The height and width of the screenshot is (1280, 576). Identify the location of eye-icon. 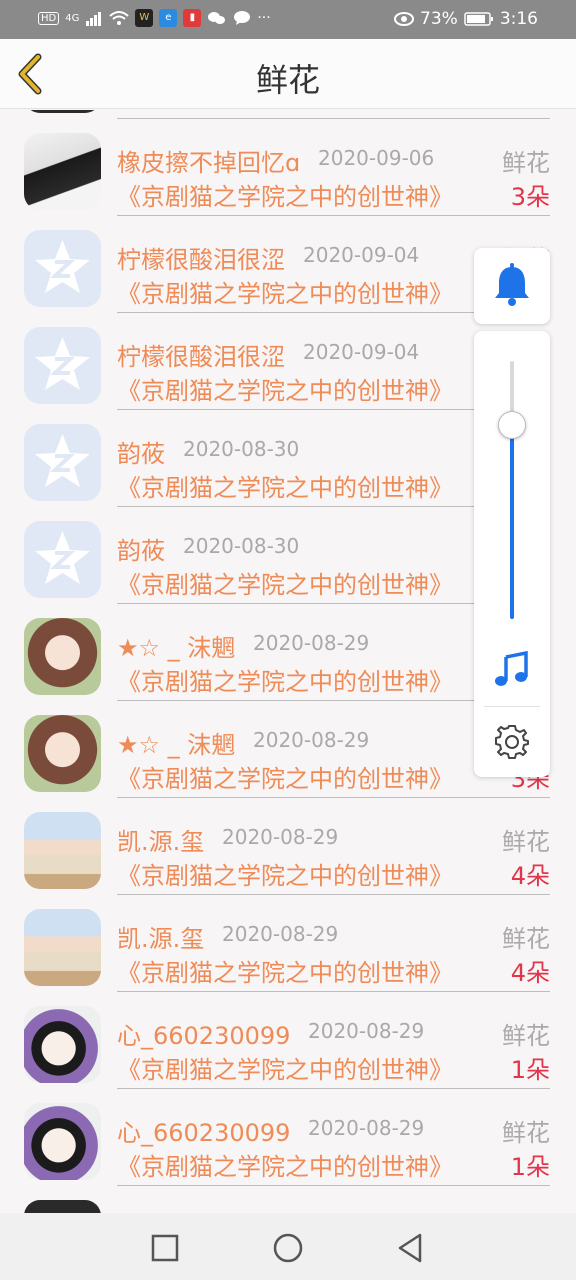
(404, 19).